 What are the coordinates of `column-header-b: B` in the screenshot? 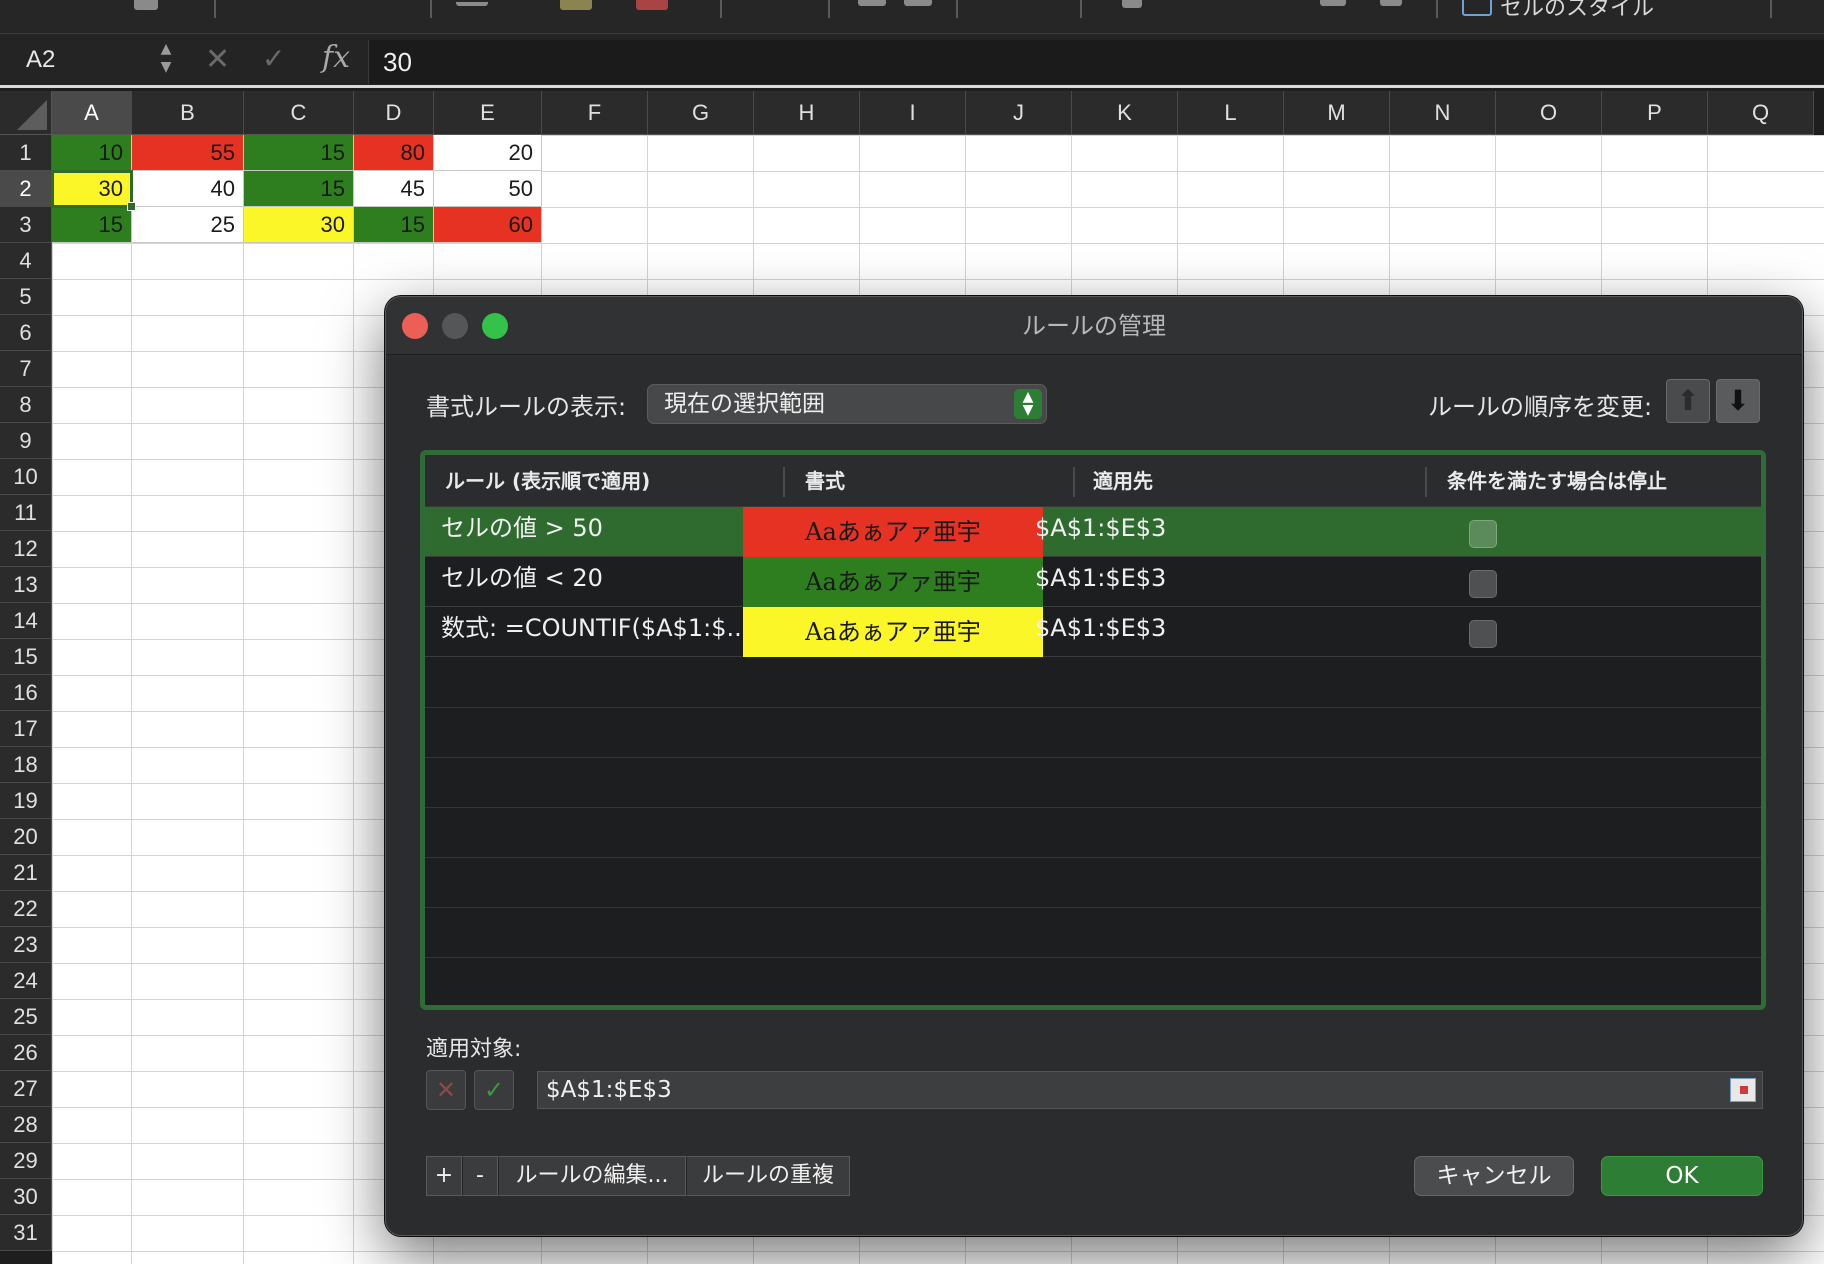 It's located at (188, 113).